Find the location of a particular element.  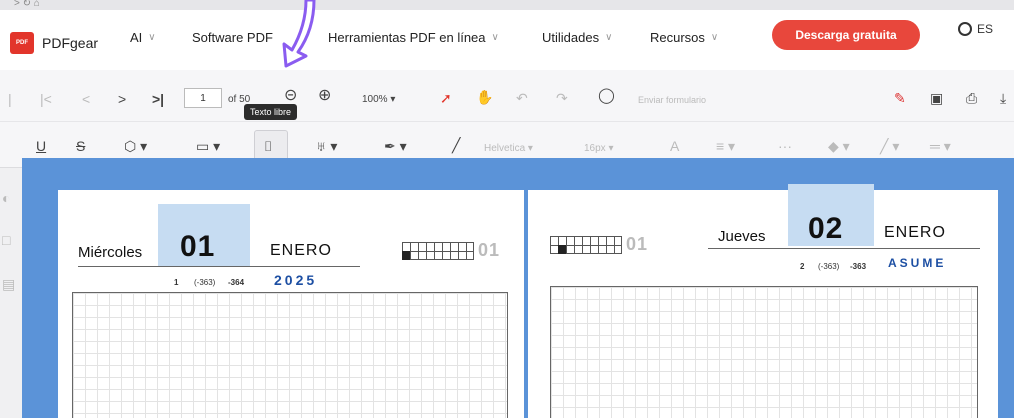

side-rail: ◐ □ ▤ is located at coordinates (11, 293).